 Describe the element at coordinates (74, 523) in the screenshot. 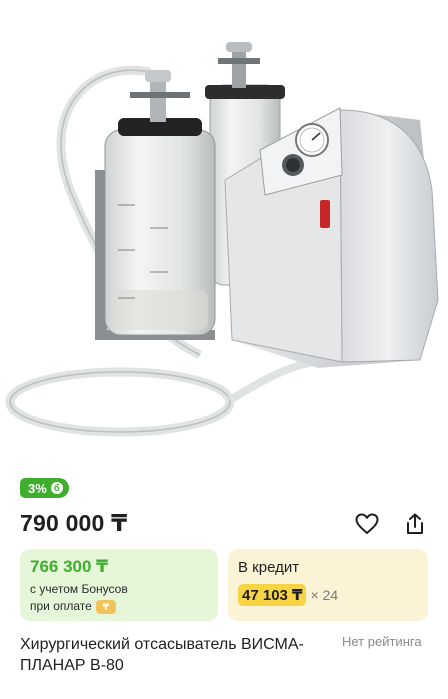

I see `product-price: 790 000 ₸` at that location.